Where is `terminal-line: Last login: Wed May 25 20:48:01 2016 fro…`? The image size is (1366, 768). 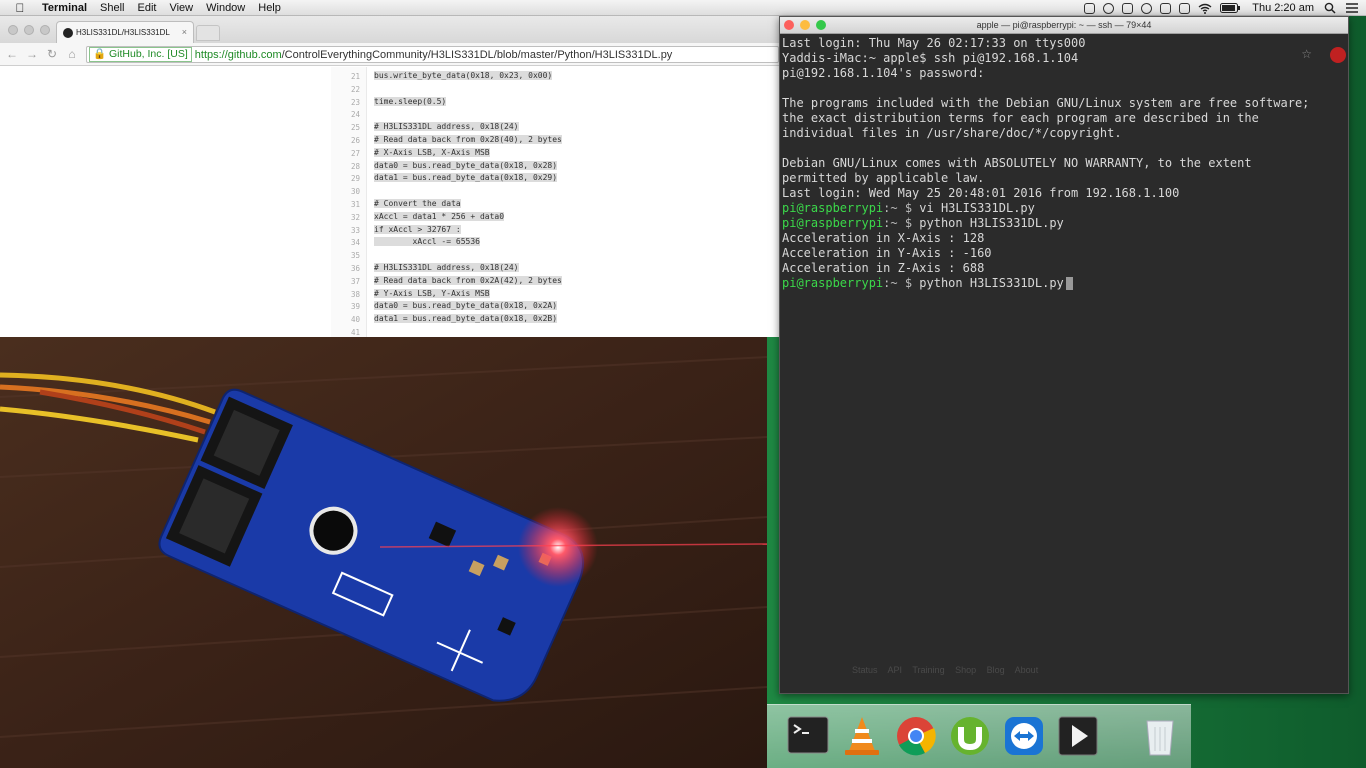 terminal-line: Last login: Wed May 25 20:48:01 2016 fro… is located at coordinates (981, 193).